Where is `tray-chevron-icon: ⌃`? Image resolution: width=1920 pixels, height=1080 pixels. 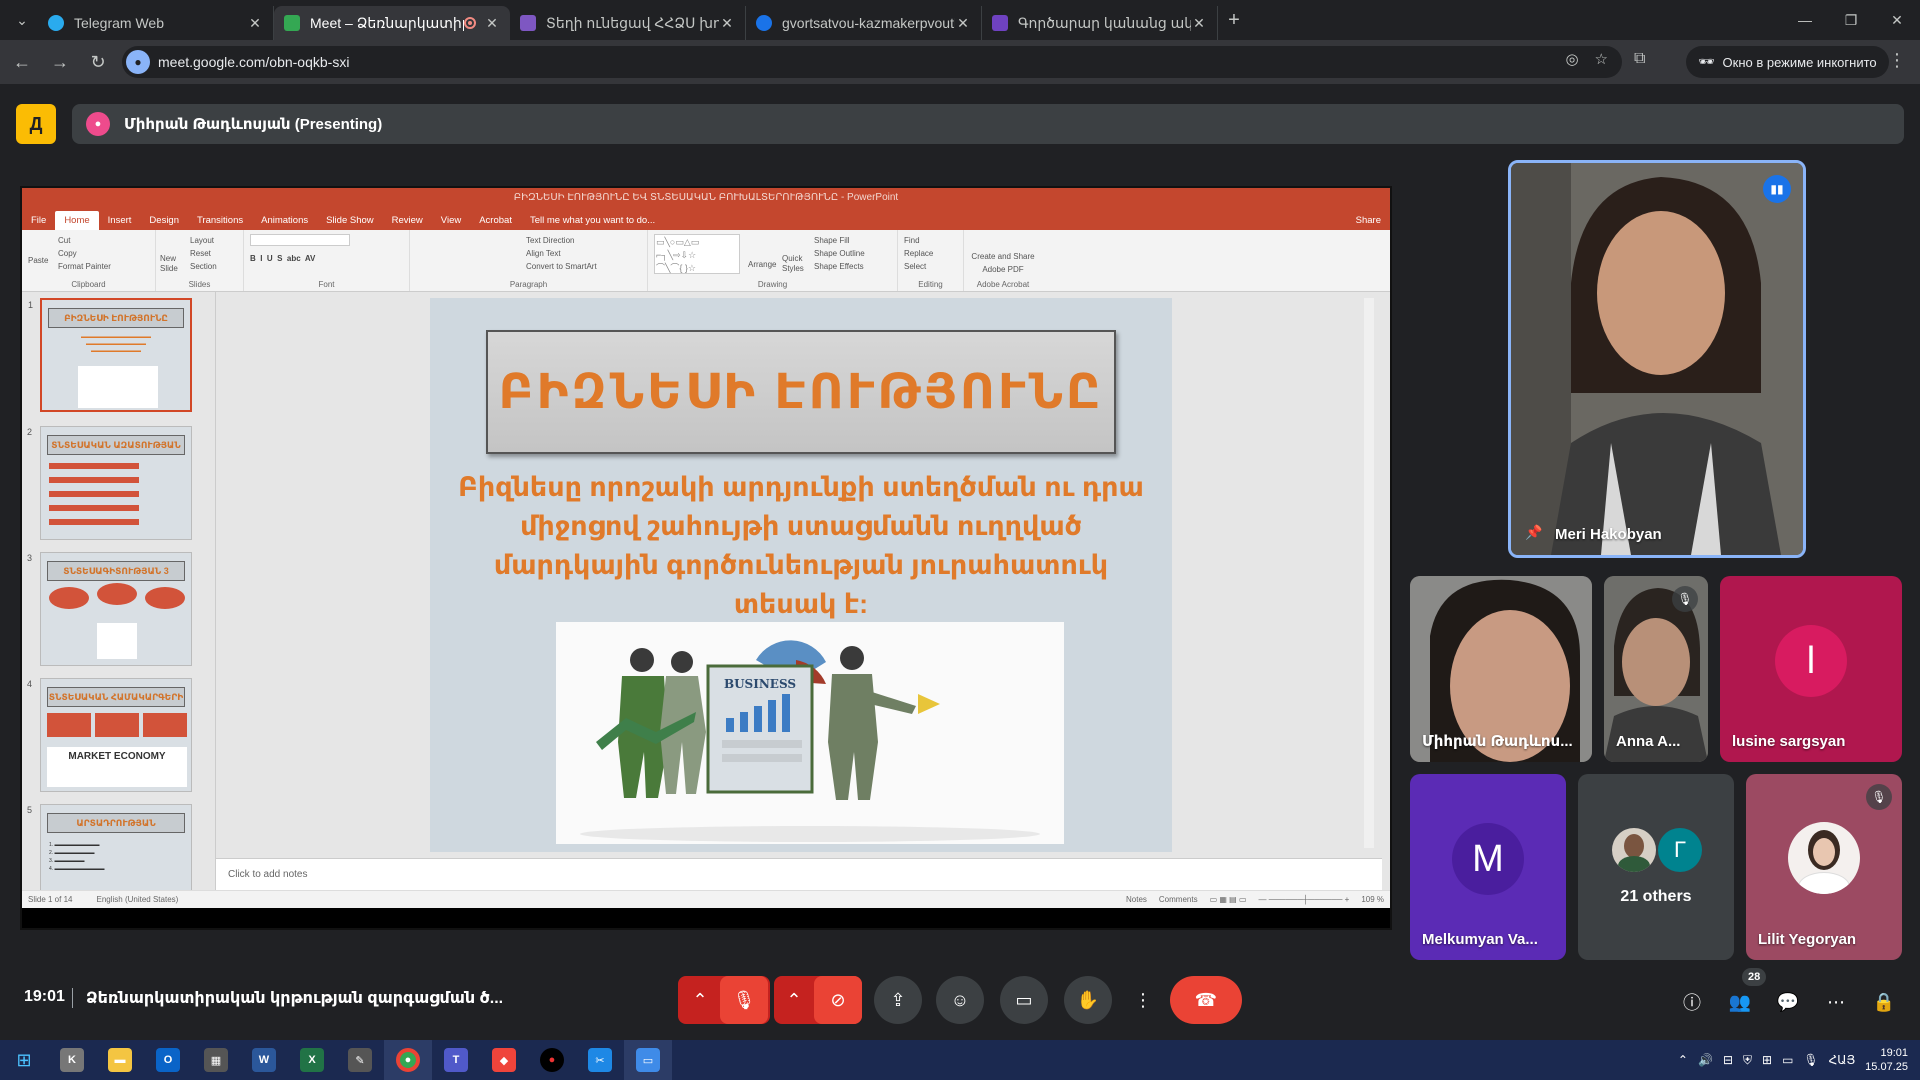
tray-chevron-icon: ⌃ is located at coordinates (1683, 1060).